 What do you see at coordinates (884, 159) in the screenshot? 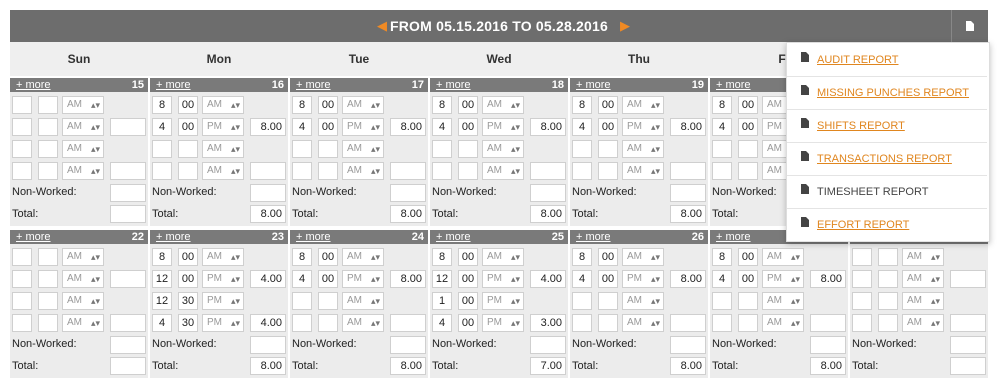
I see `report-menu-item-label: TRANSACTIONS REPORT` at bounding box center [884, 159].